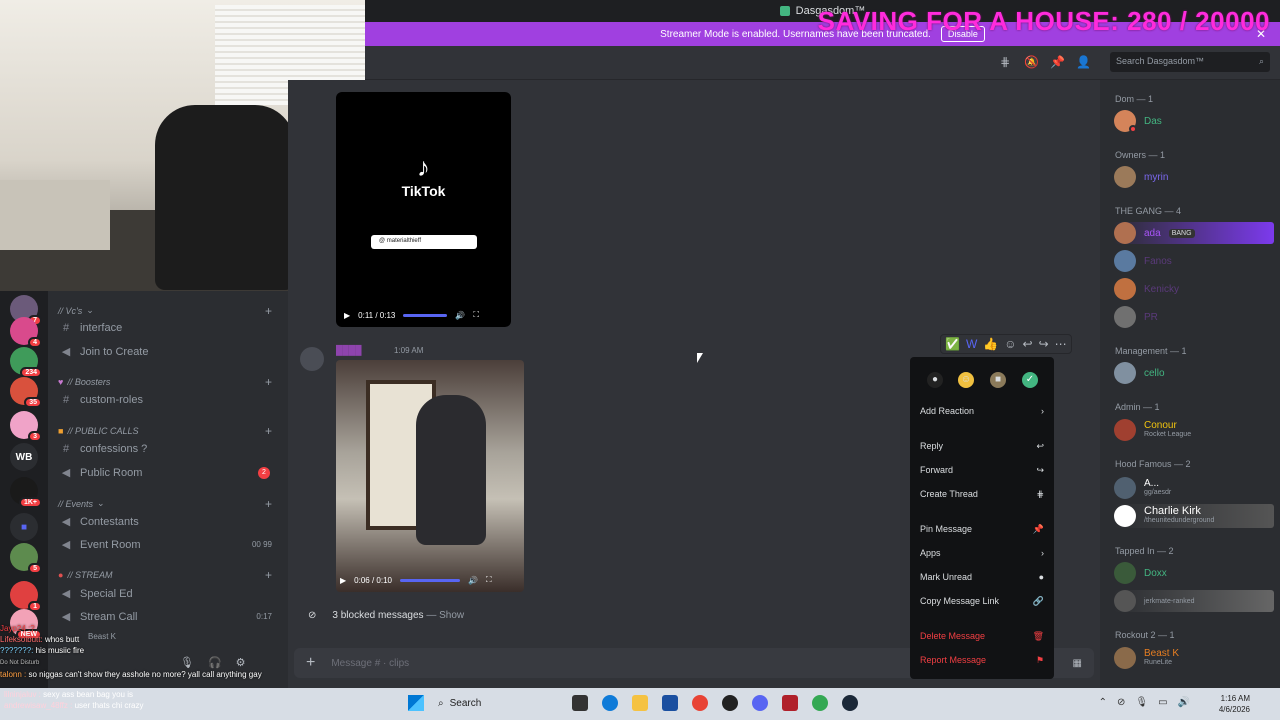 This screenshot has width=1280, height=720. What do you see at coordinates (1136, 317) in the screenshot?
I see `member-pr: PR` at bounding box center [1136, 317].